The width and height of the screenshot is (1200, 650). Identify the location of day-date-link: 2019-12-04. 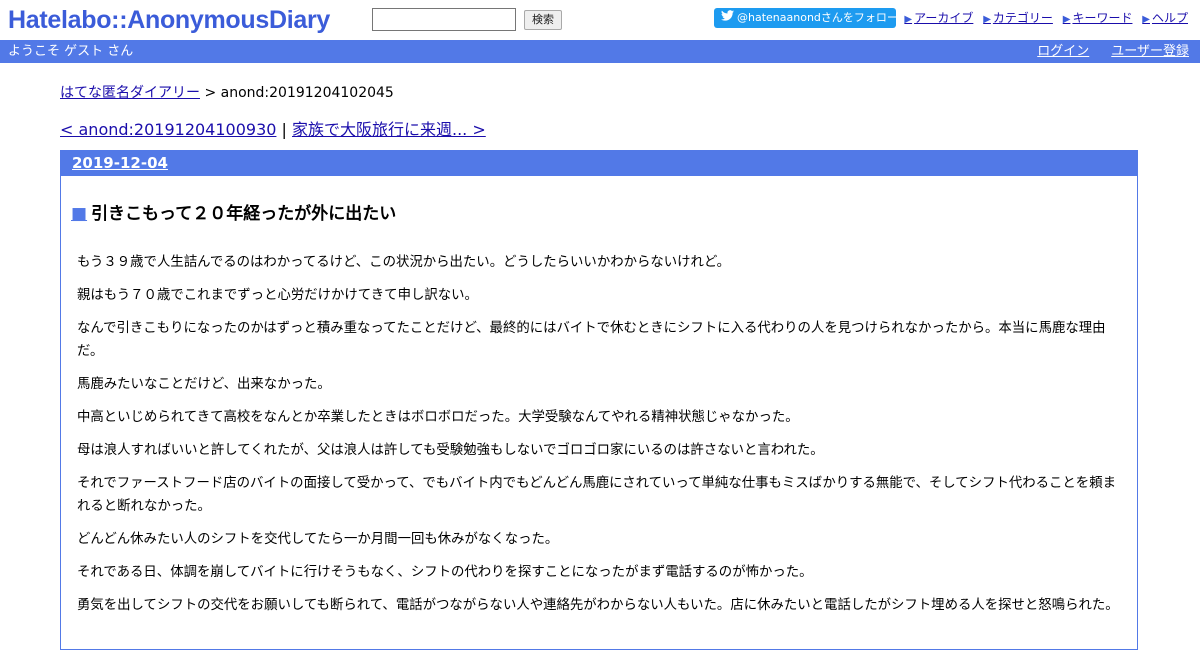
(120, 163).